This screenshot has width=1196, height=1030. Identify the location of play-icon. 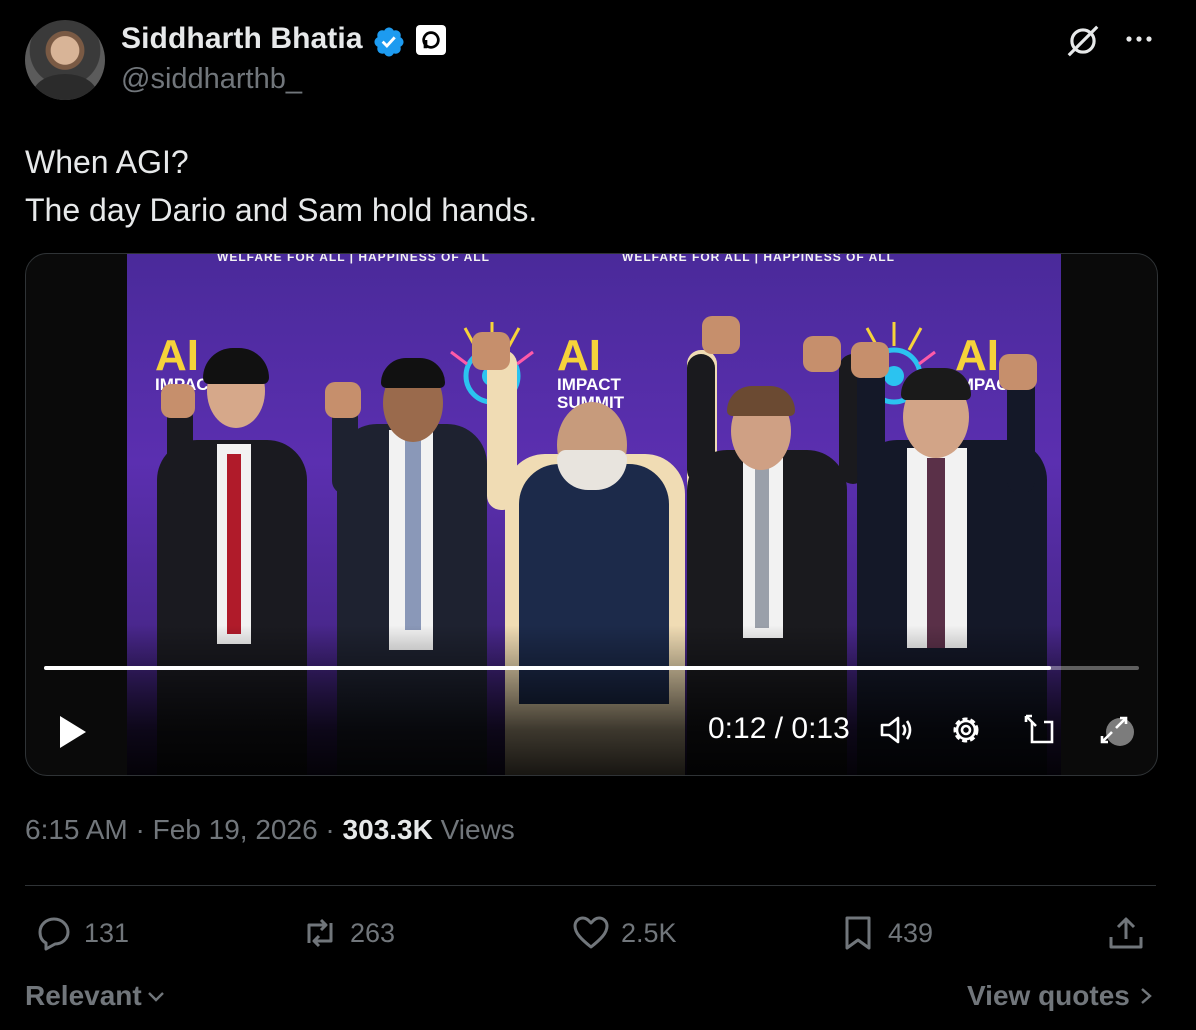
(73, 732).